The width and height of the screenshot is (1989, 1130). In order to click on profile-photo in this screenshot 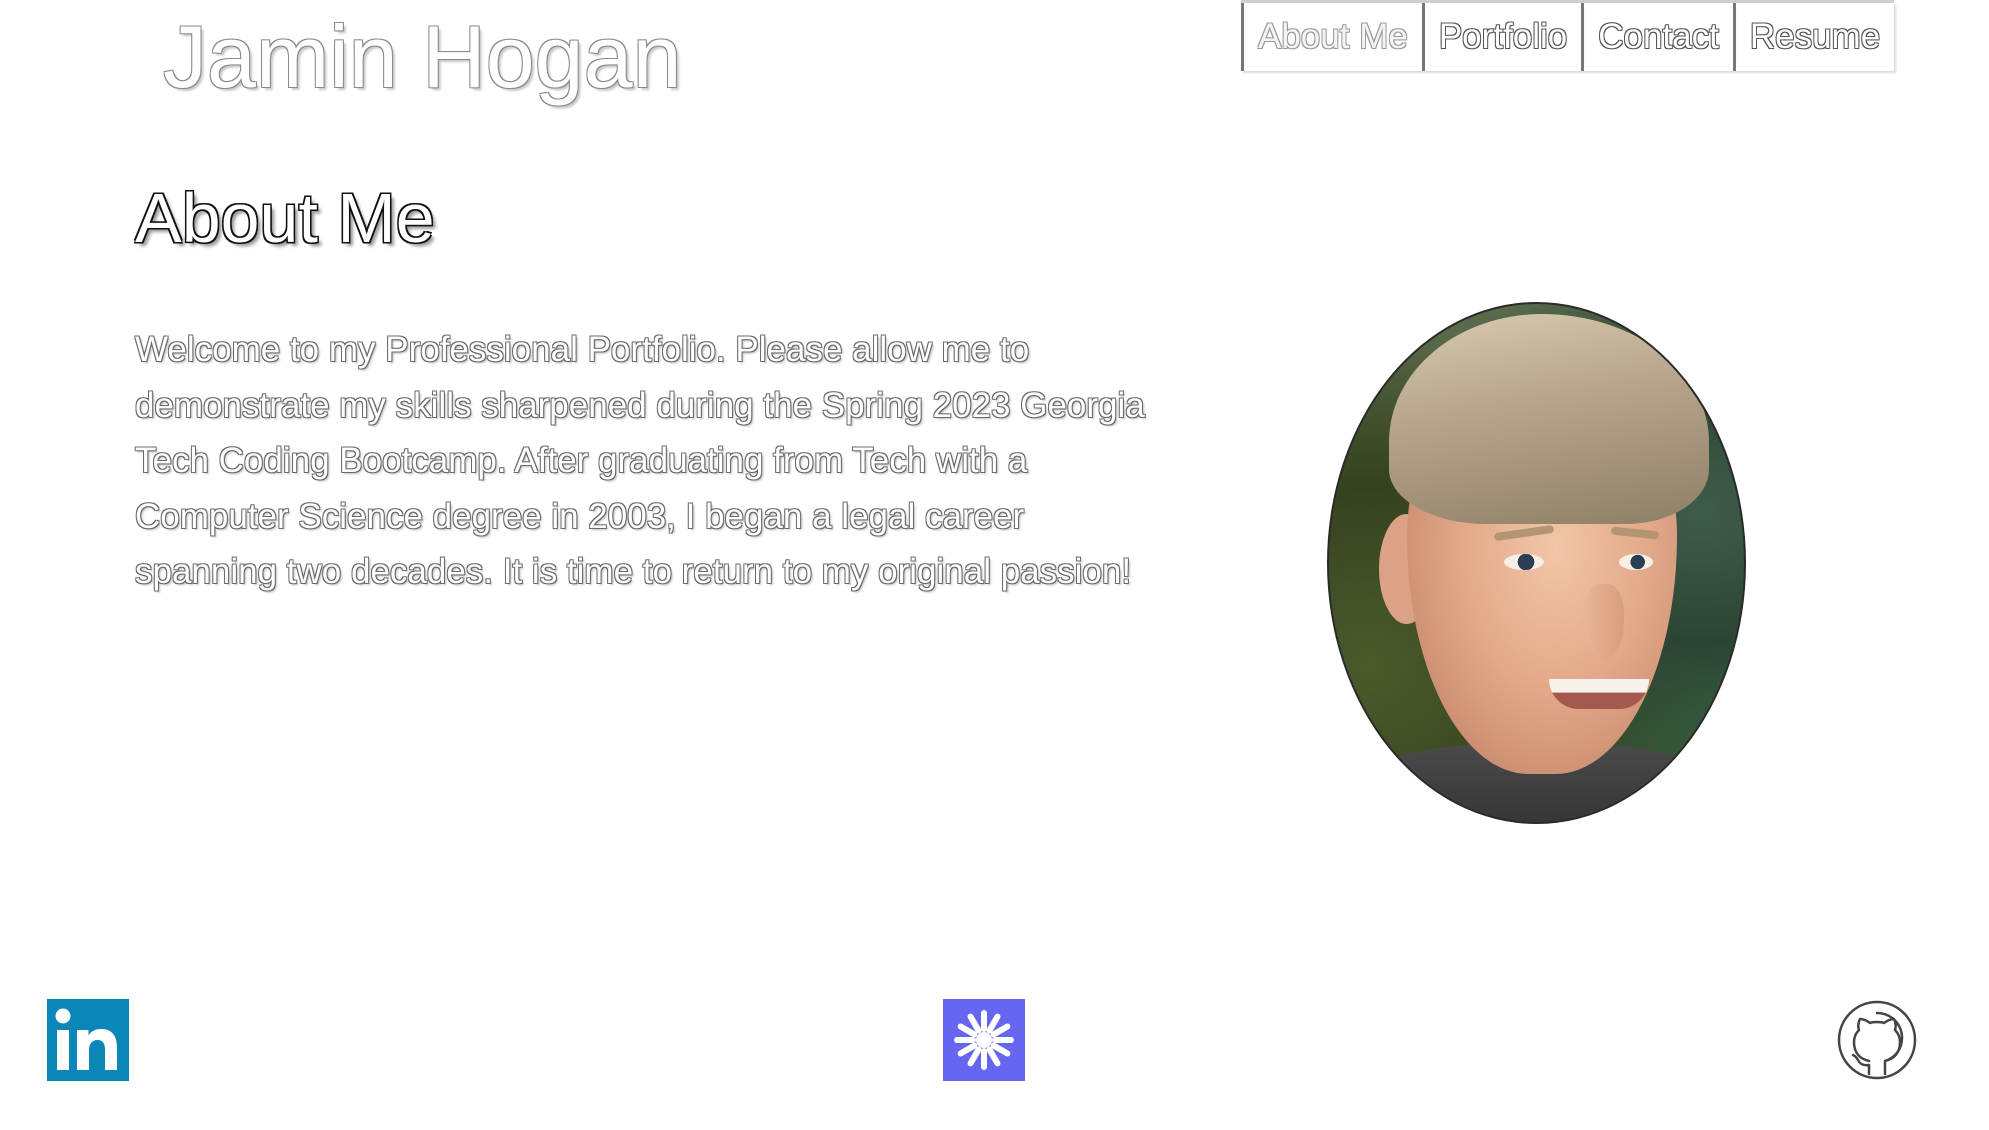, I will do `click(1536, 563)`.